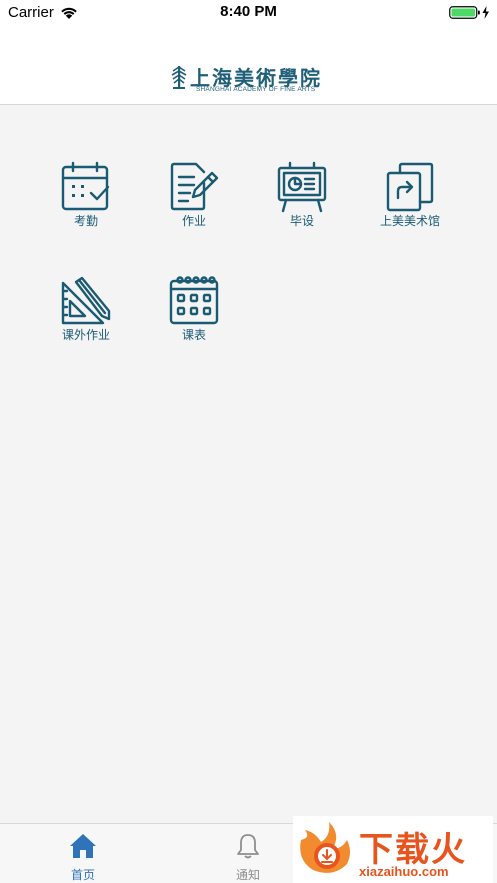  I want to click on watermark-url: xiazaihuo.com, so click(404, 871).